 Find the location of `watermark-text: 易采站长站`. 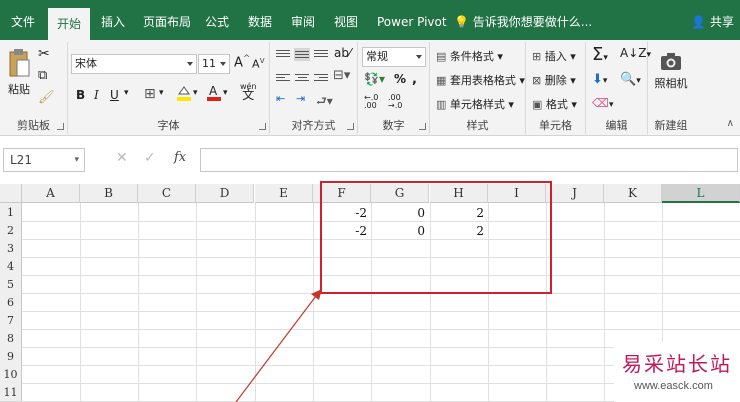

watermark-text: 易采站长站 is located at coordinates (677, 364).